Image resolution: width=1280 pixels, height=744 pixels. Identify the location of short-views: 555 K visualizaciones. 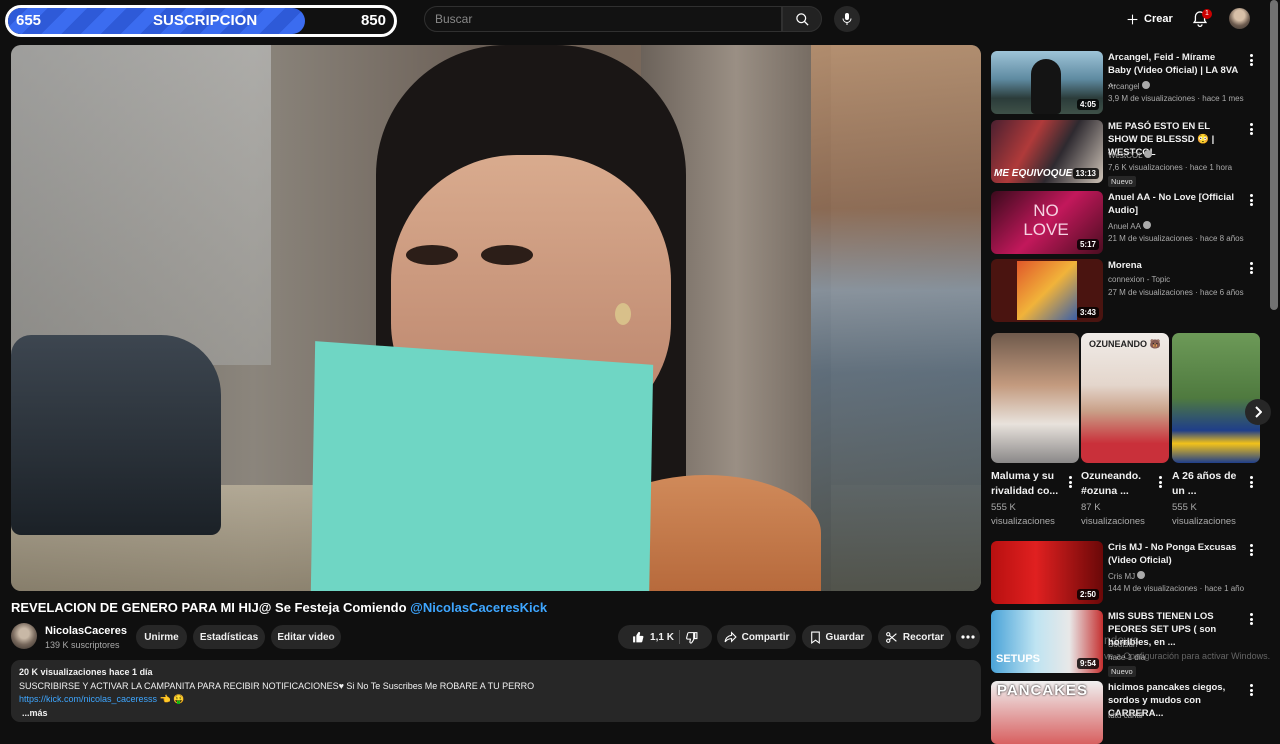
(1023, 514).